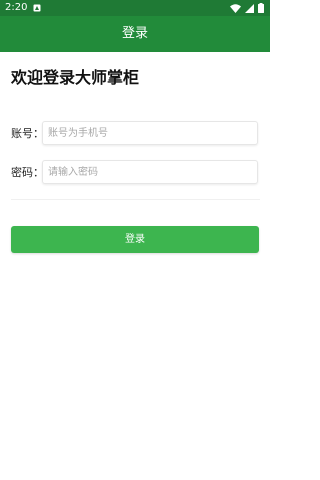 The height and width of the screenshot is (480, 320). I want to click on account-input, so click(150, 133).